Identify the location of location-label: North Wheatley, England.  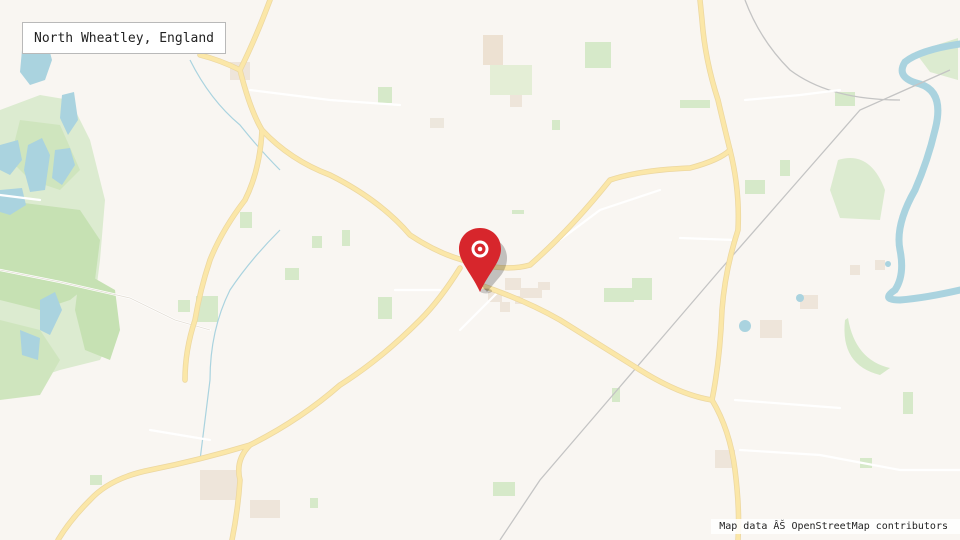
(124, 38).